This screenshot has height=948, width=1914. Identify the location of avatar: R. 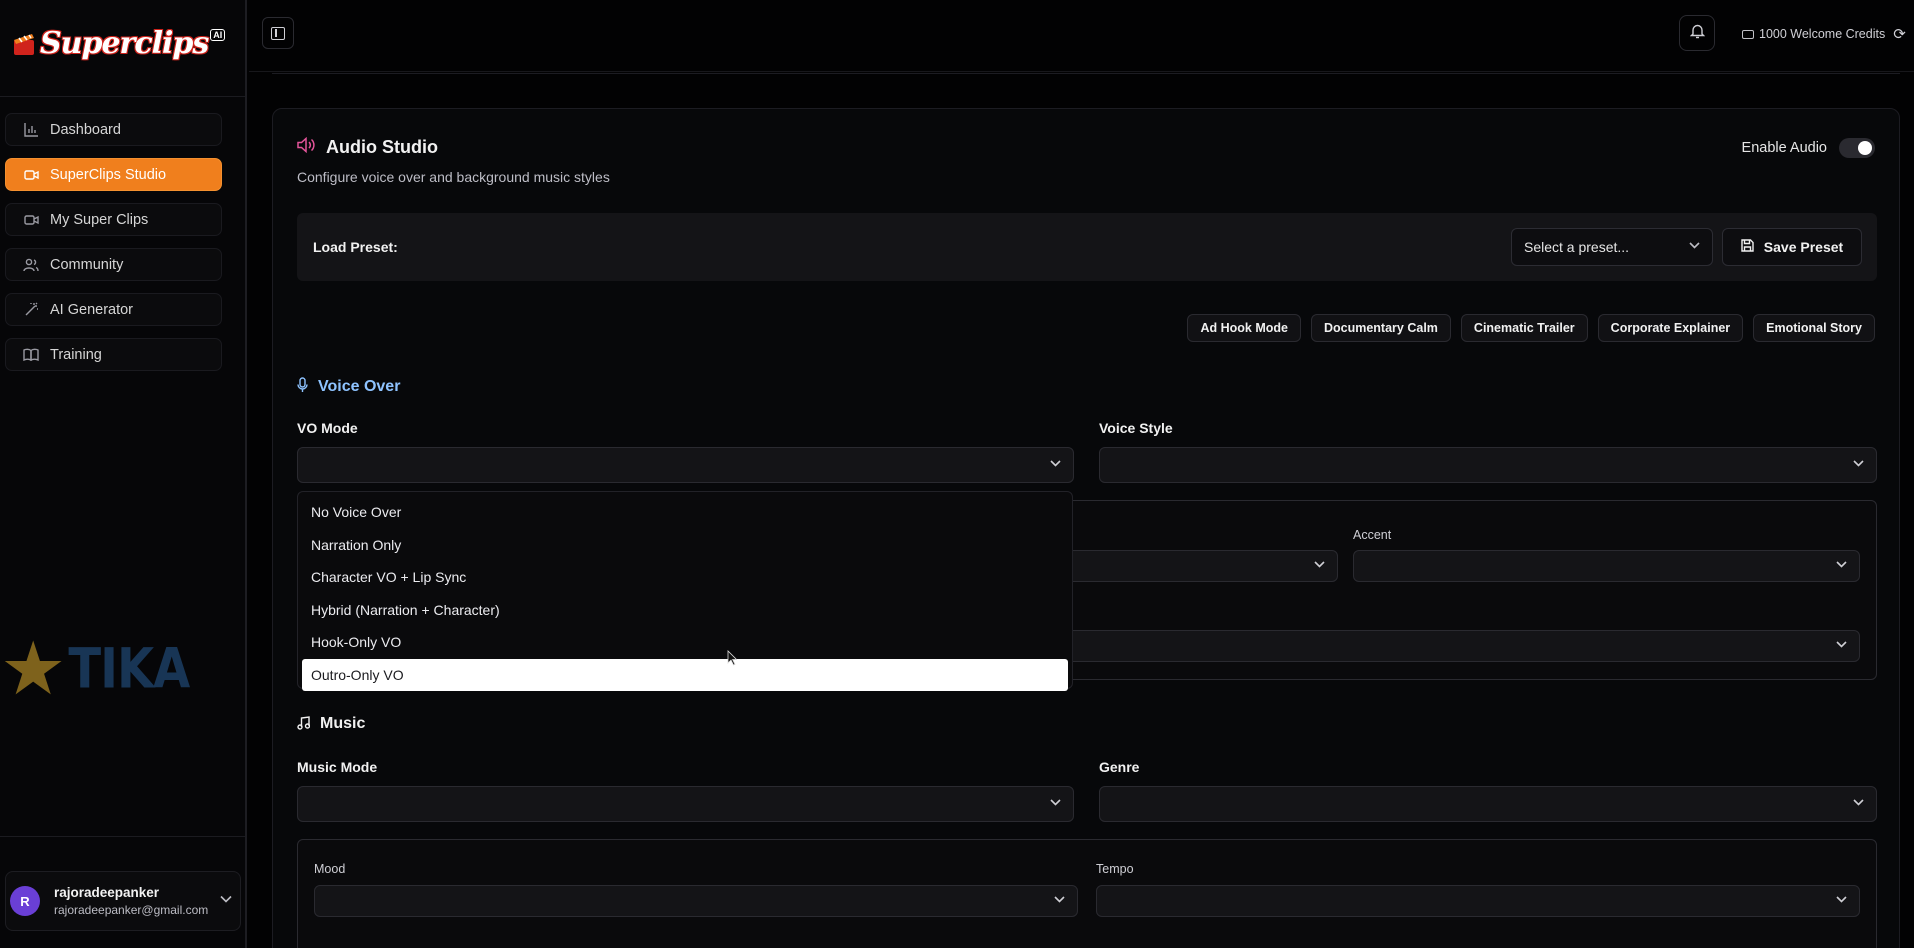
(25, 901).